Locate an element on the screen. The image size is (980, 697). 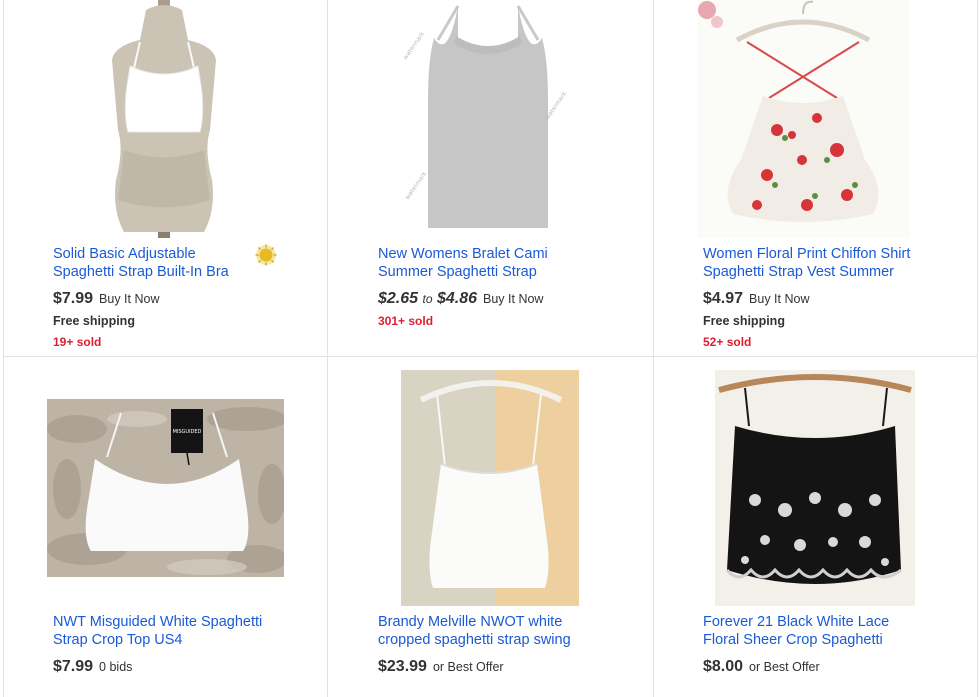
black-lace-crop-on-hanger-icon is located at coordinates (815, 488).